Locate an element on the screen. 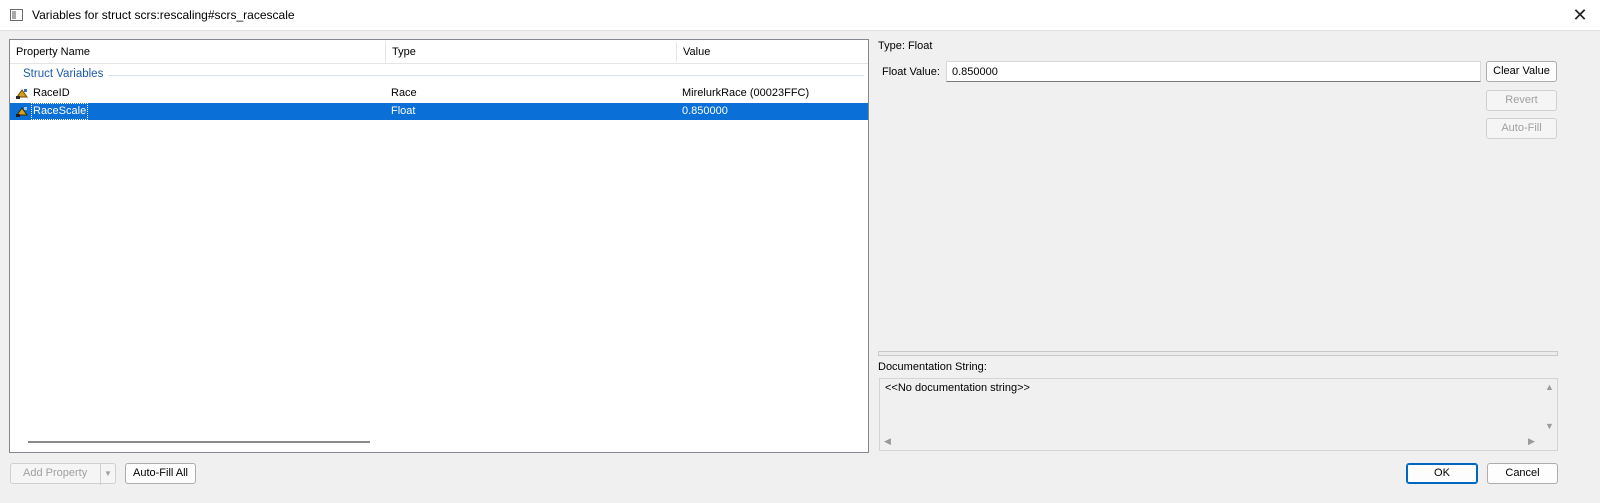  column-header-type: Type is located at coordinates (401, 52).